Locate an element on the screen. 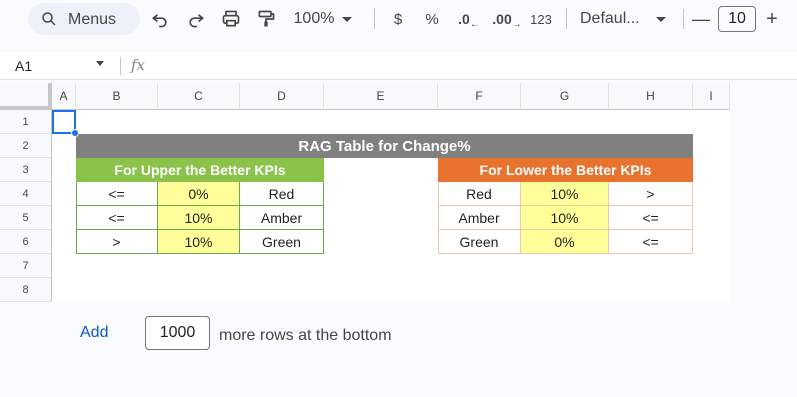  more-formats-button: 123 is located at coordinates (541, 19).